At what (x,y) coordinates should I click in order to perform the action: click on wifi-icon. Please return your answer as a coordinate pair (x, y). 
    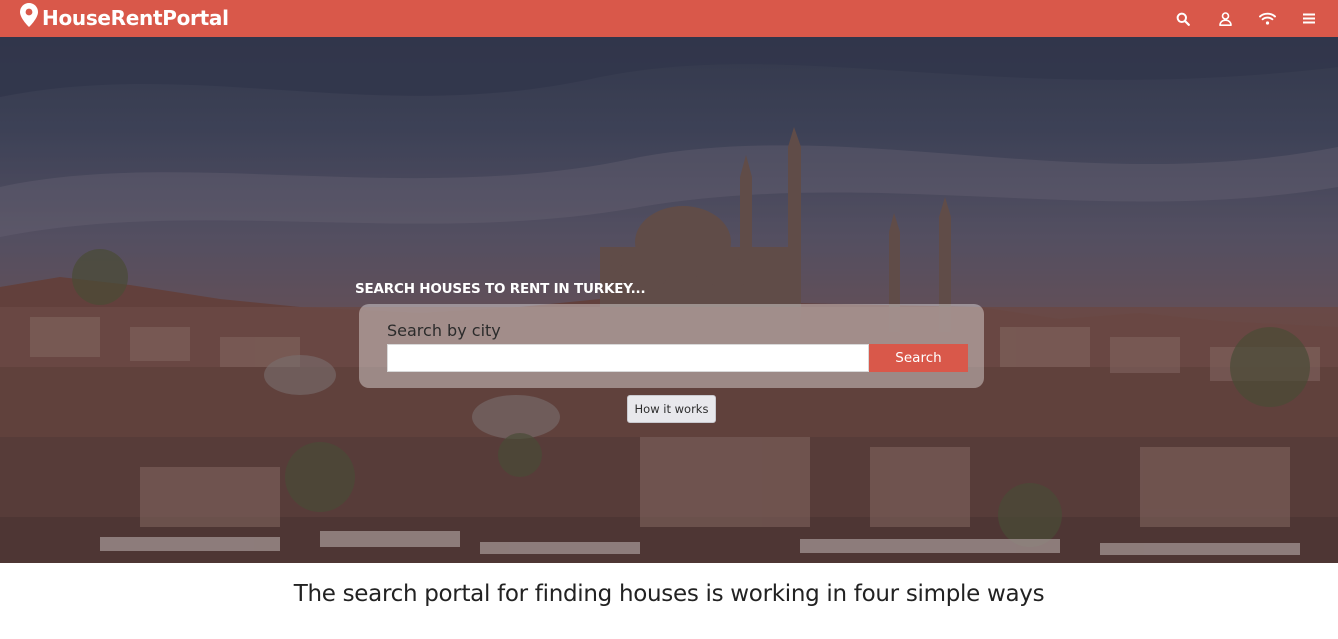
    Looking at the image, I should click on (1267, 18).